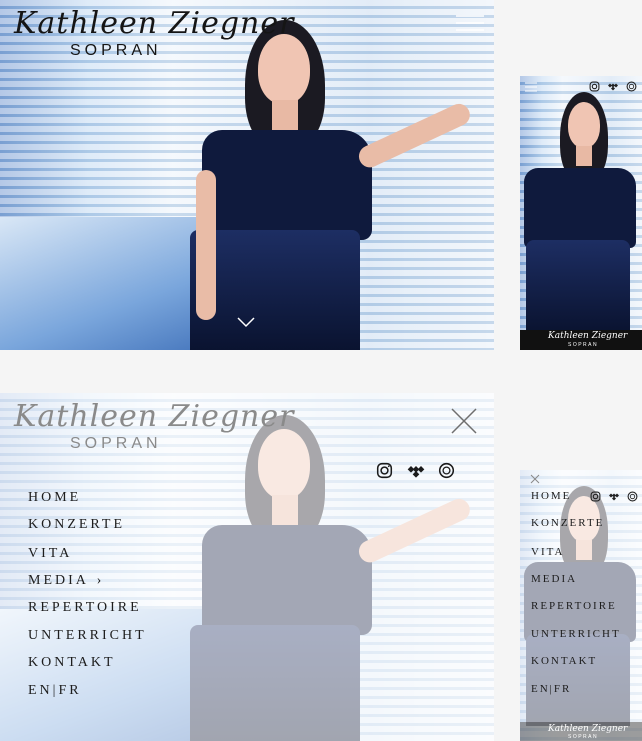  What do you see at coordinates (154, 23) in the screenshot?
I see `logo: Kathleen Ziegner` at bounding box center [154, 23].